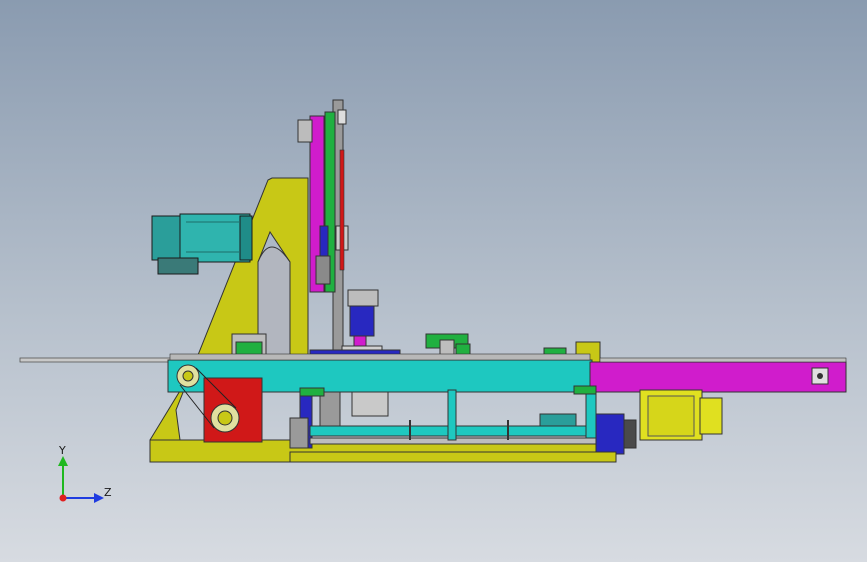 The image size is (867, 562). What do you see at coordinates (99, 498) in the screenshot?
I see `z-arrow-icon` at bounding box center [99, 498].